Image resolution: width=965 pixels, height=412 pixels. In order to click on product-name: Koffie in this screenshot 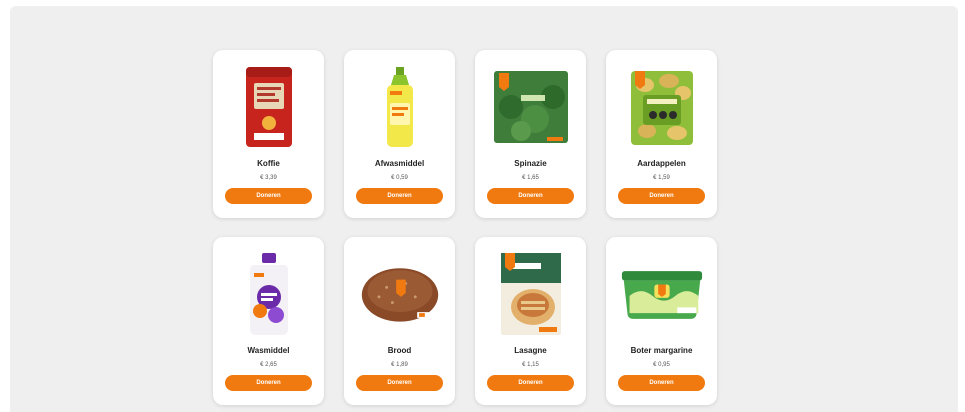, I will do `click(268, 163)`.